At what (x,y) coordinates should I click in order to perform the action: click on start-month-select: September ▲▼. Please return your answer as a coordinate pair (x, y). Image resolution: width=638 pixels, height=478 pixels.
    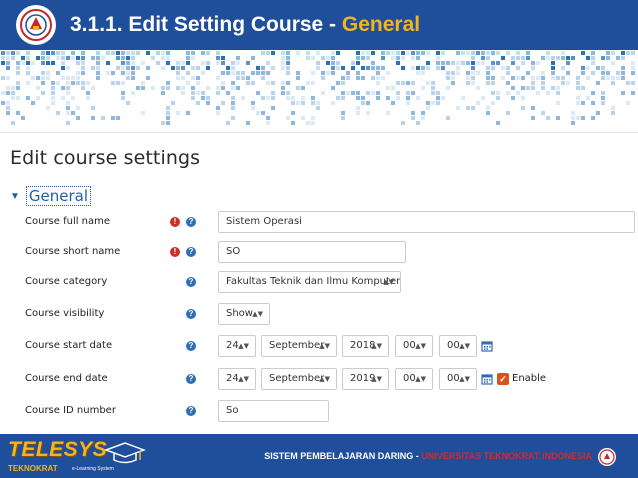
    Looking at the image, I should click on (299, 346).